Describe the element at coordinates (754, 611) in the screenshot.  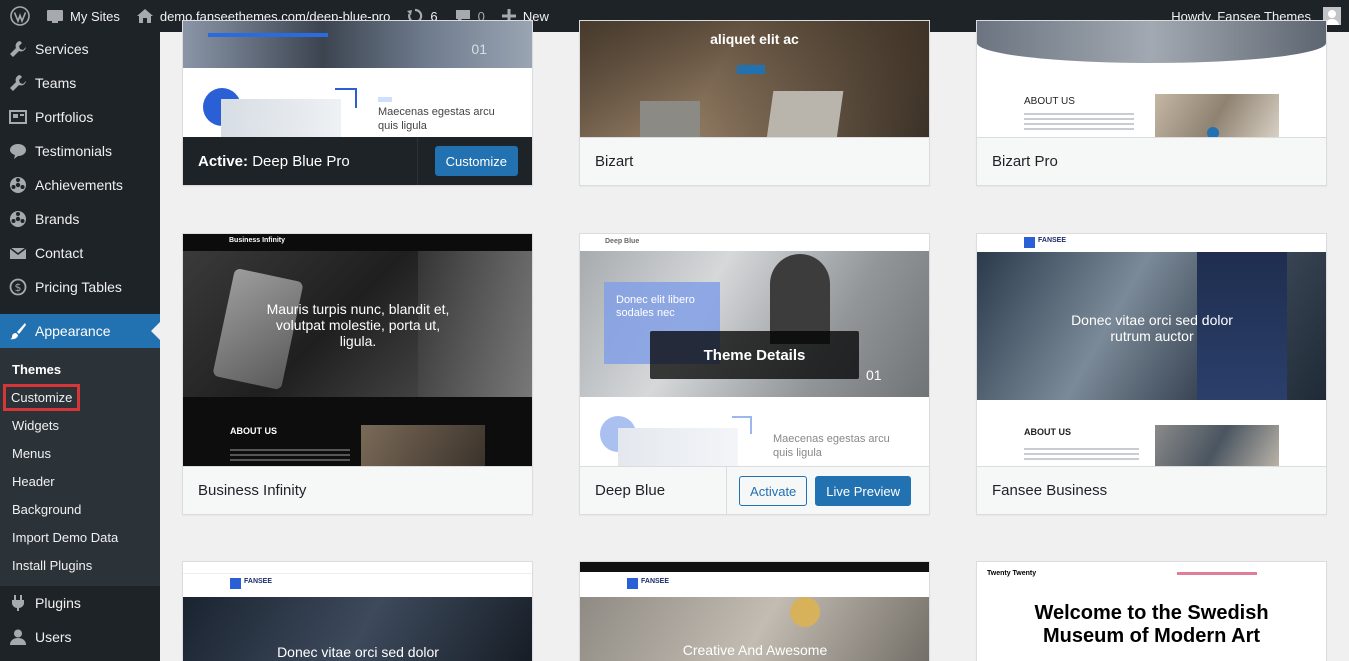
I see `theme-card-fansee-creative: FANSEE Creative And Awesome` at that location.